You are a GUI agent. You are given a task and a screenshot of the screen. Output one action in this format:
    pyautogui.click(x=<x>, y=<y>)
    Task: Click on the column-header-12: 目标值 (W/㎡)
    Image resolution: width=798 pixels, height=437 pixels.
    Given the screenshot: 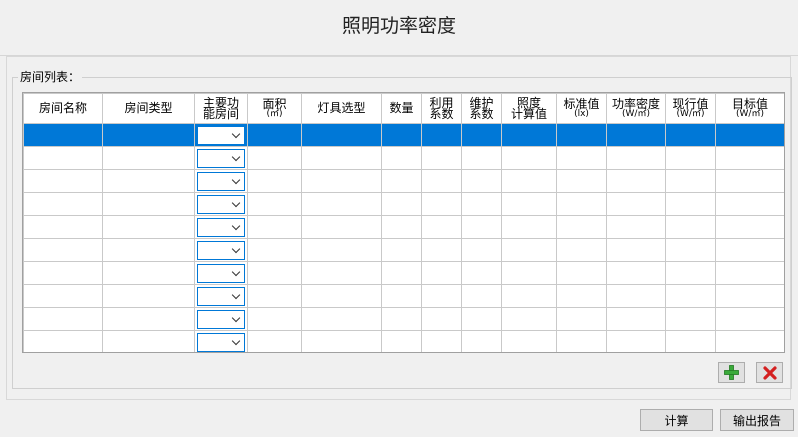 What is the action you would take?
    pyautogui.click(x=749, y=108)
    